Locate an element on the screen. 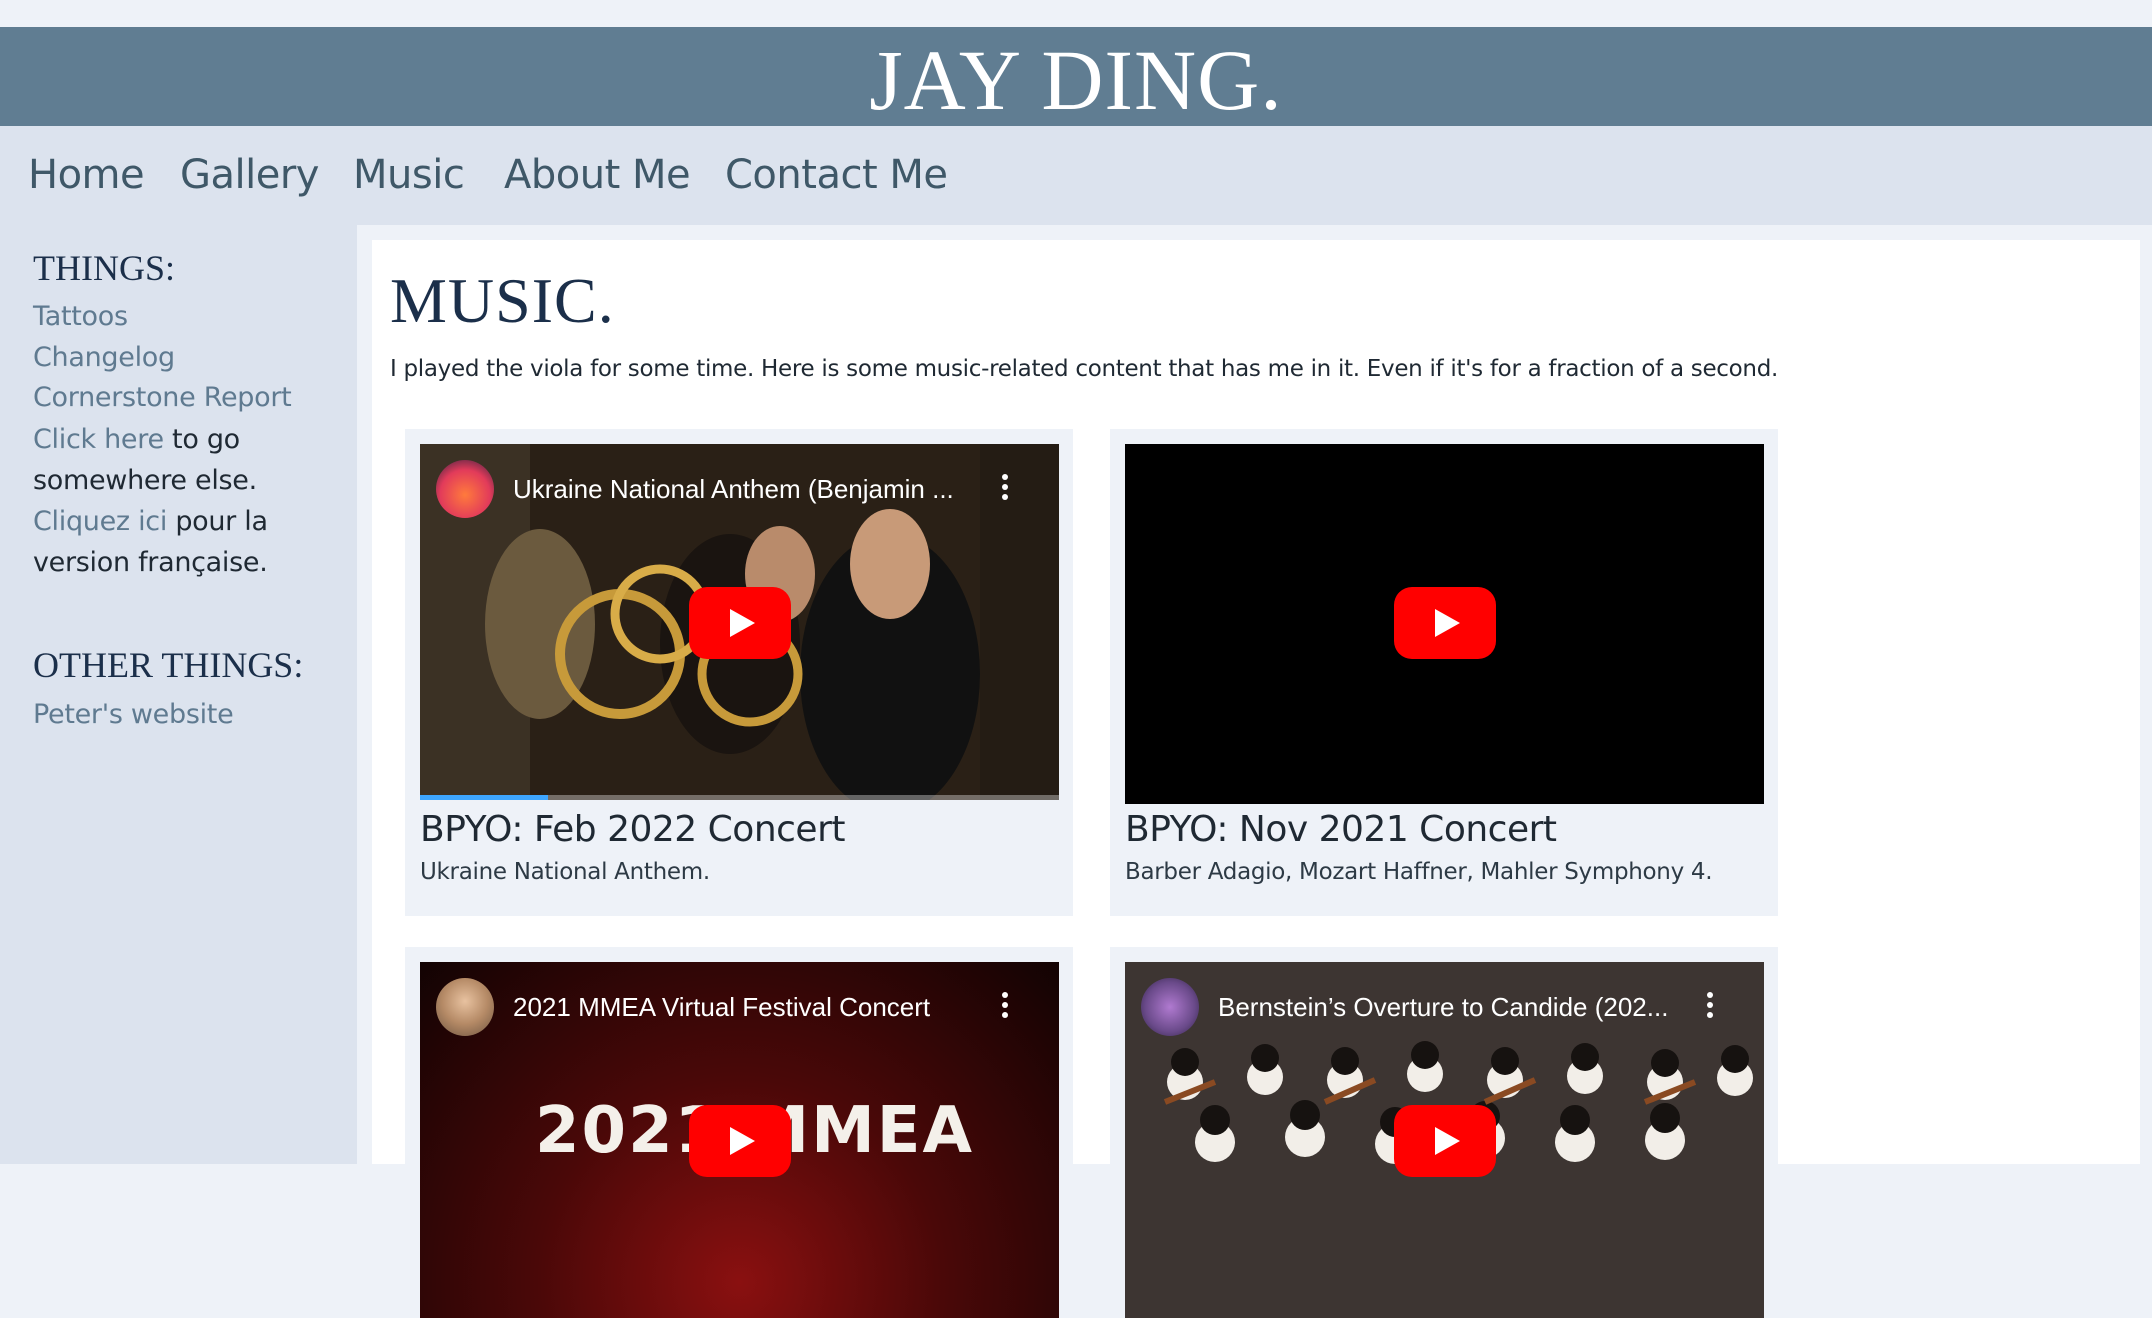 The height and width of the screenshot is (1318, 2152). nav-gallery: Gallery is located at coordinates (249, 175).